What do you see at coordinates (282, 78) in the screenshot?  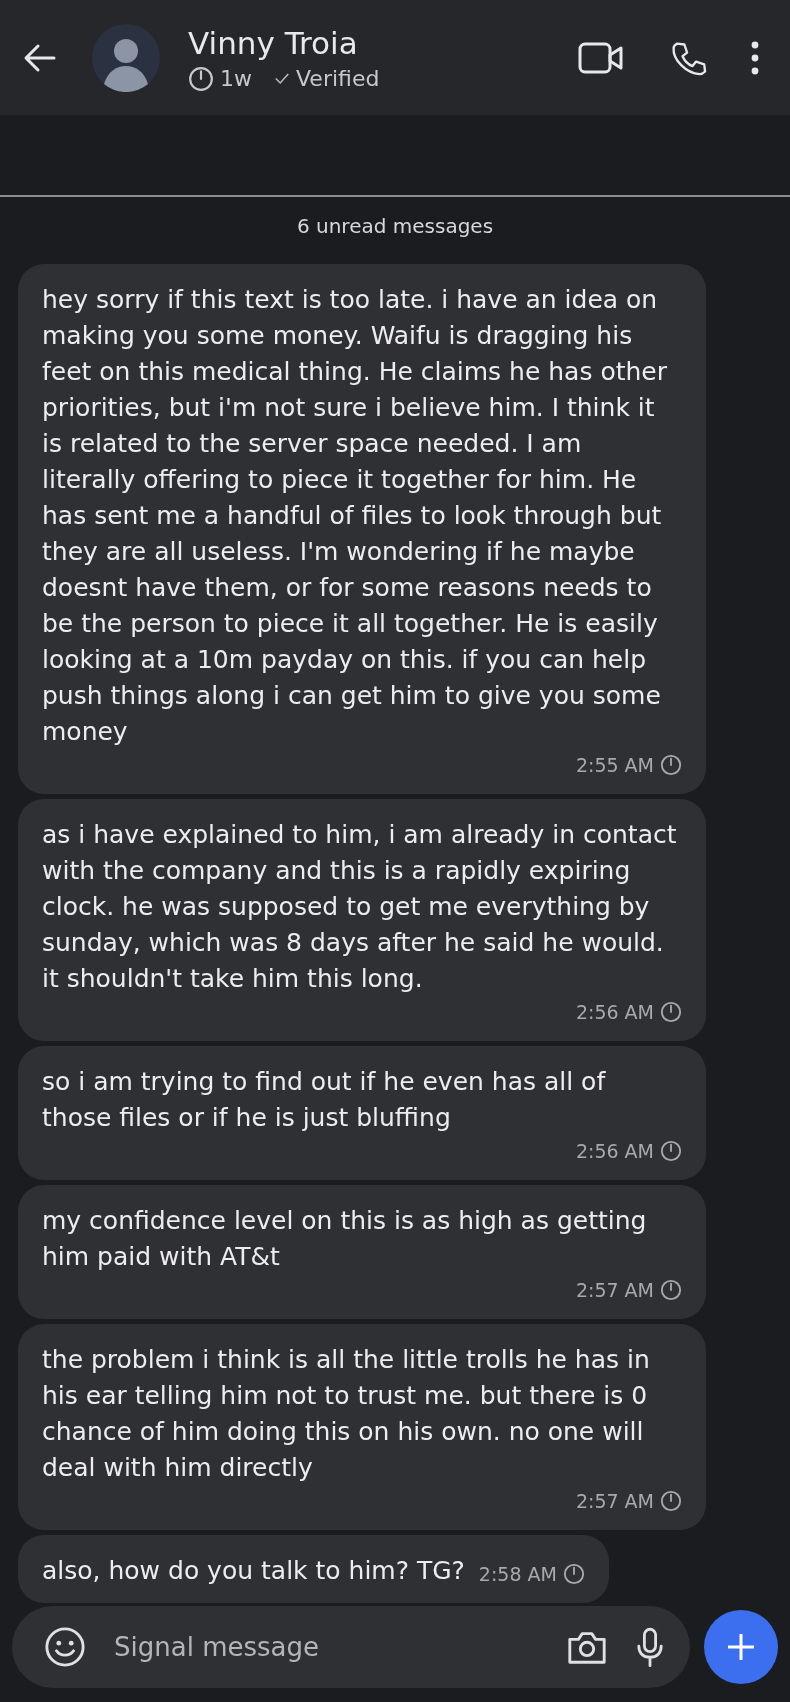 I see `check-icon` at bounding box center [282, 78].